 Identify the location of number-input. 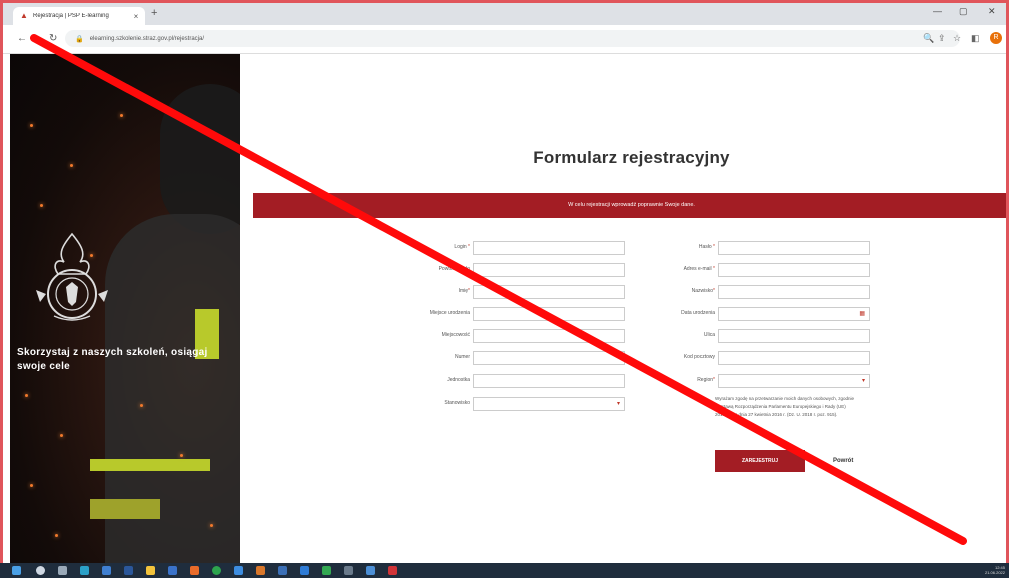
(549, 358).